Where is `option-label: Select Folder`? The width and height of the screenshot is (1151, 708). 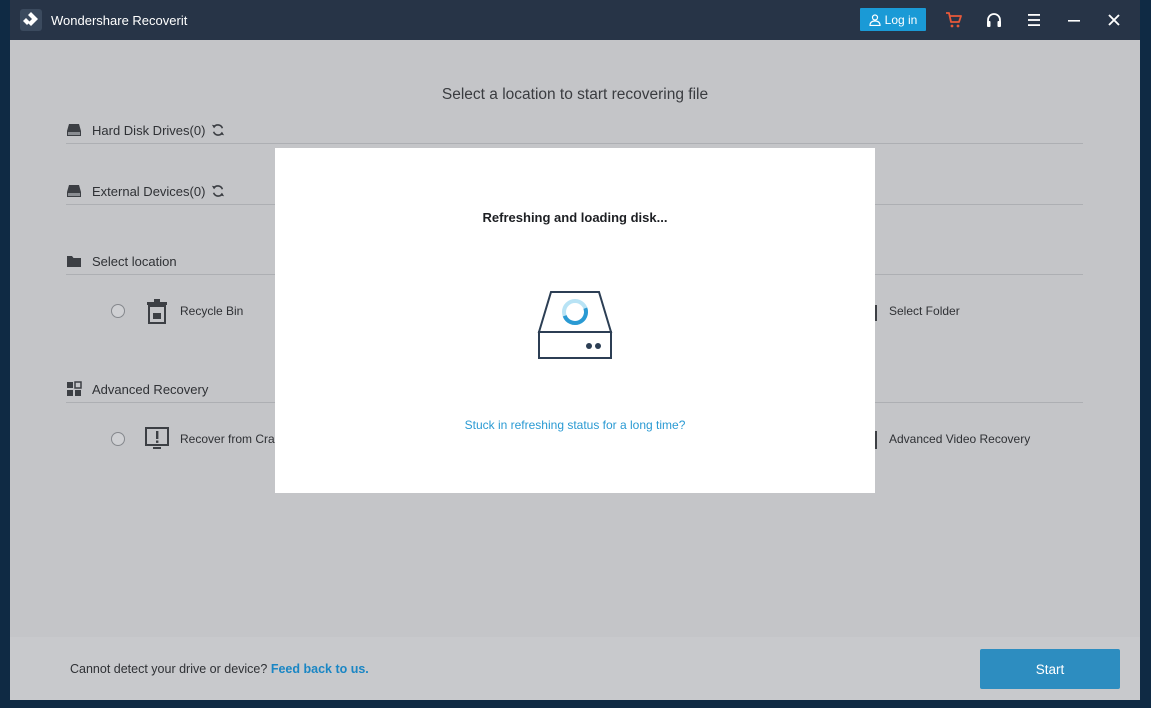 option-label: Select Folder is located at coordinates (924, 311).